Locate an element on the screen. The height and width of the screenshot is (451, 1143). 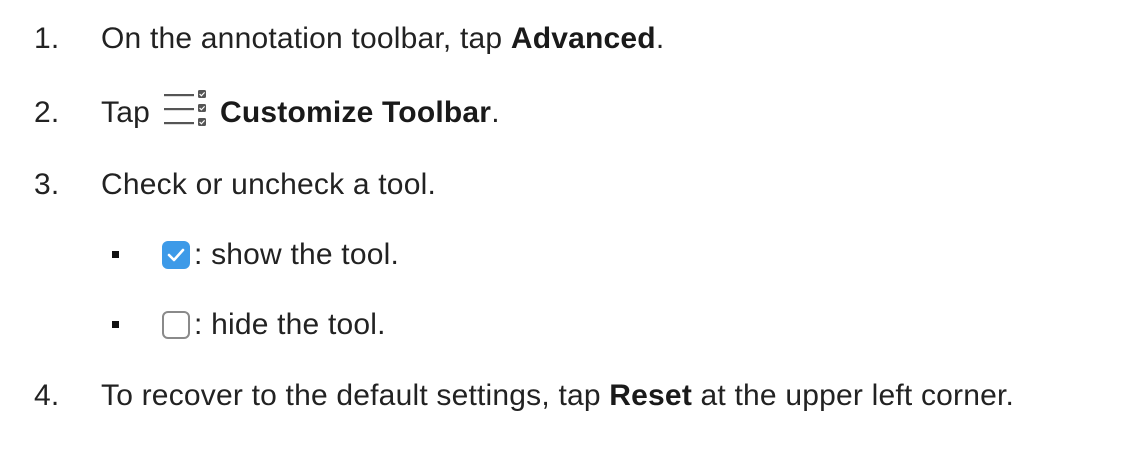
sub-item-text: : hide the tool. is located at coordinates (290, 324).